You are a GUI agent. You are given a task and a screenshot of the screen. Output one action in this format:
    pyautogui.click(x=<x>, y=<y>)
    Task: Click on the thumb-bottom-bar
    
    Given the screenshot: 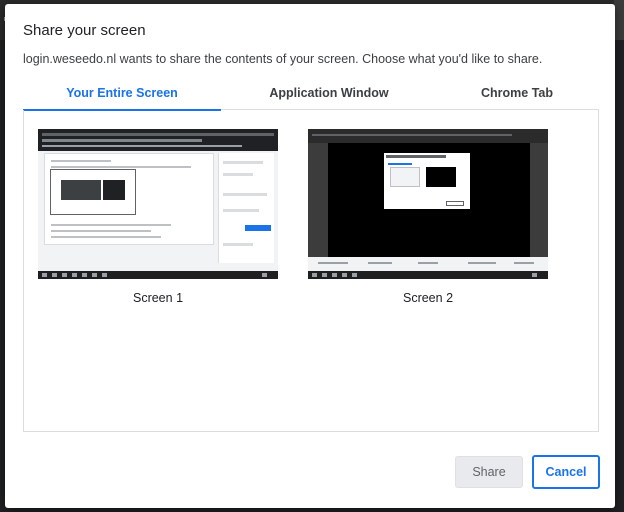 What is the action you would take?
    pyautogui.click(x=428, y=264)
    